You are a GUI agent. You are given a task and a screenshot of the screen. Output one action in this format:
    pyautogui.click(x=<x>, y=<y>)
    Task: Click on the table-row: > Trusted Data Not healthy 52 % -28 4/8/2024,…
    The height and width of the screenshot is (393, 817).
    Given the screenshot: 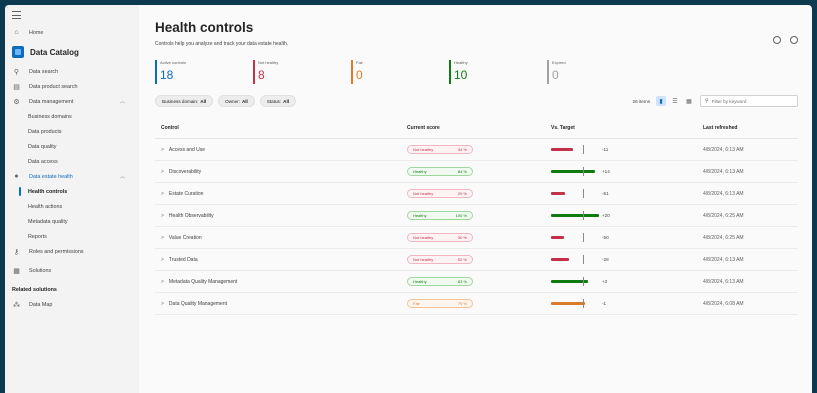 What is the action you would take?
    pyautogui.click(x=476, y=260)
    